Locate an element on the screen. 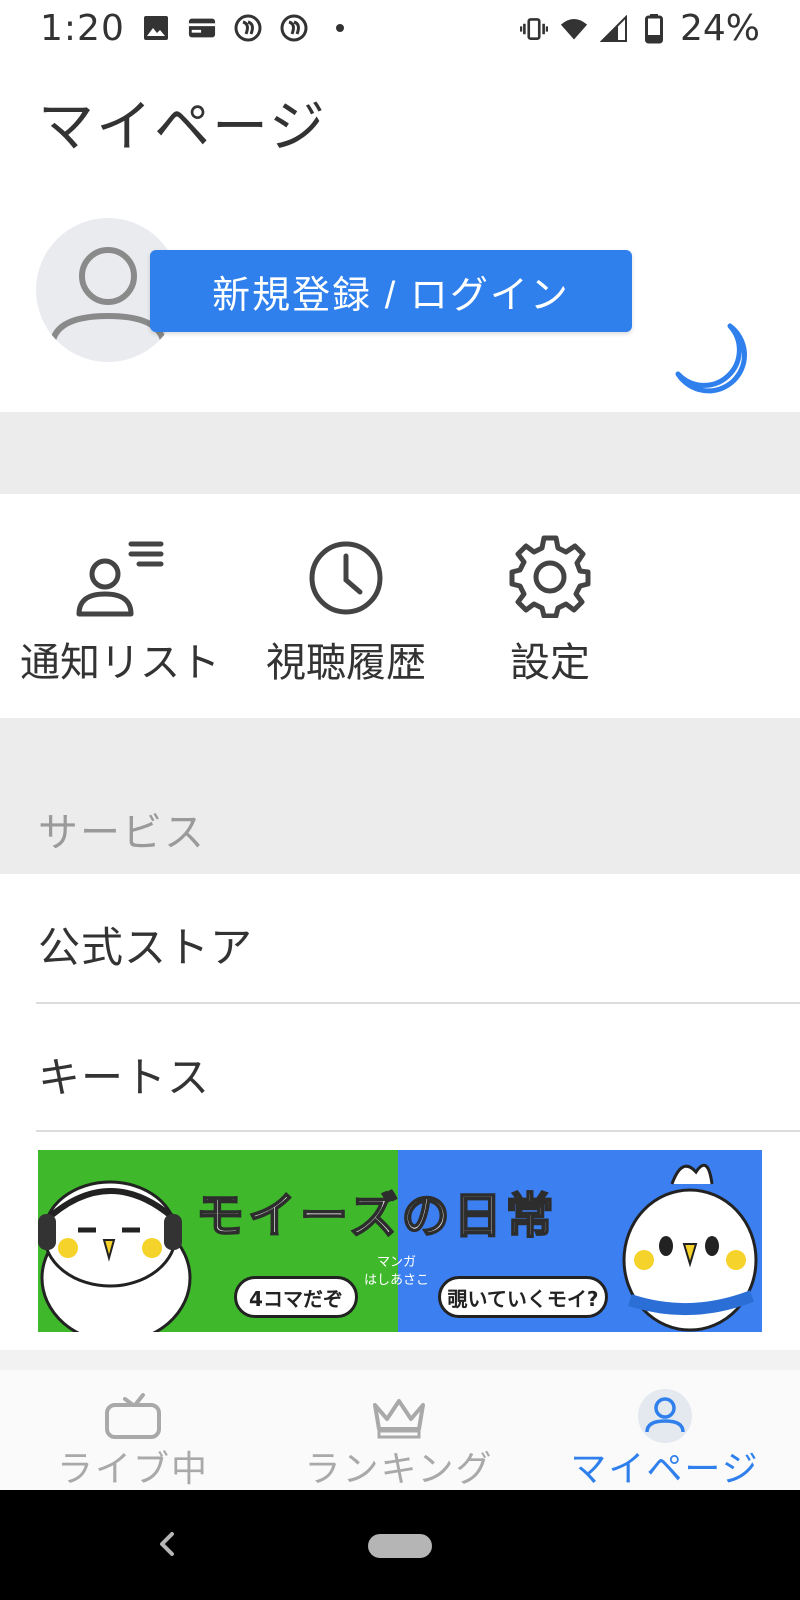 This screenshot has height=1600, width=800. gear-icon is located at coordinates (550, 576).